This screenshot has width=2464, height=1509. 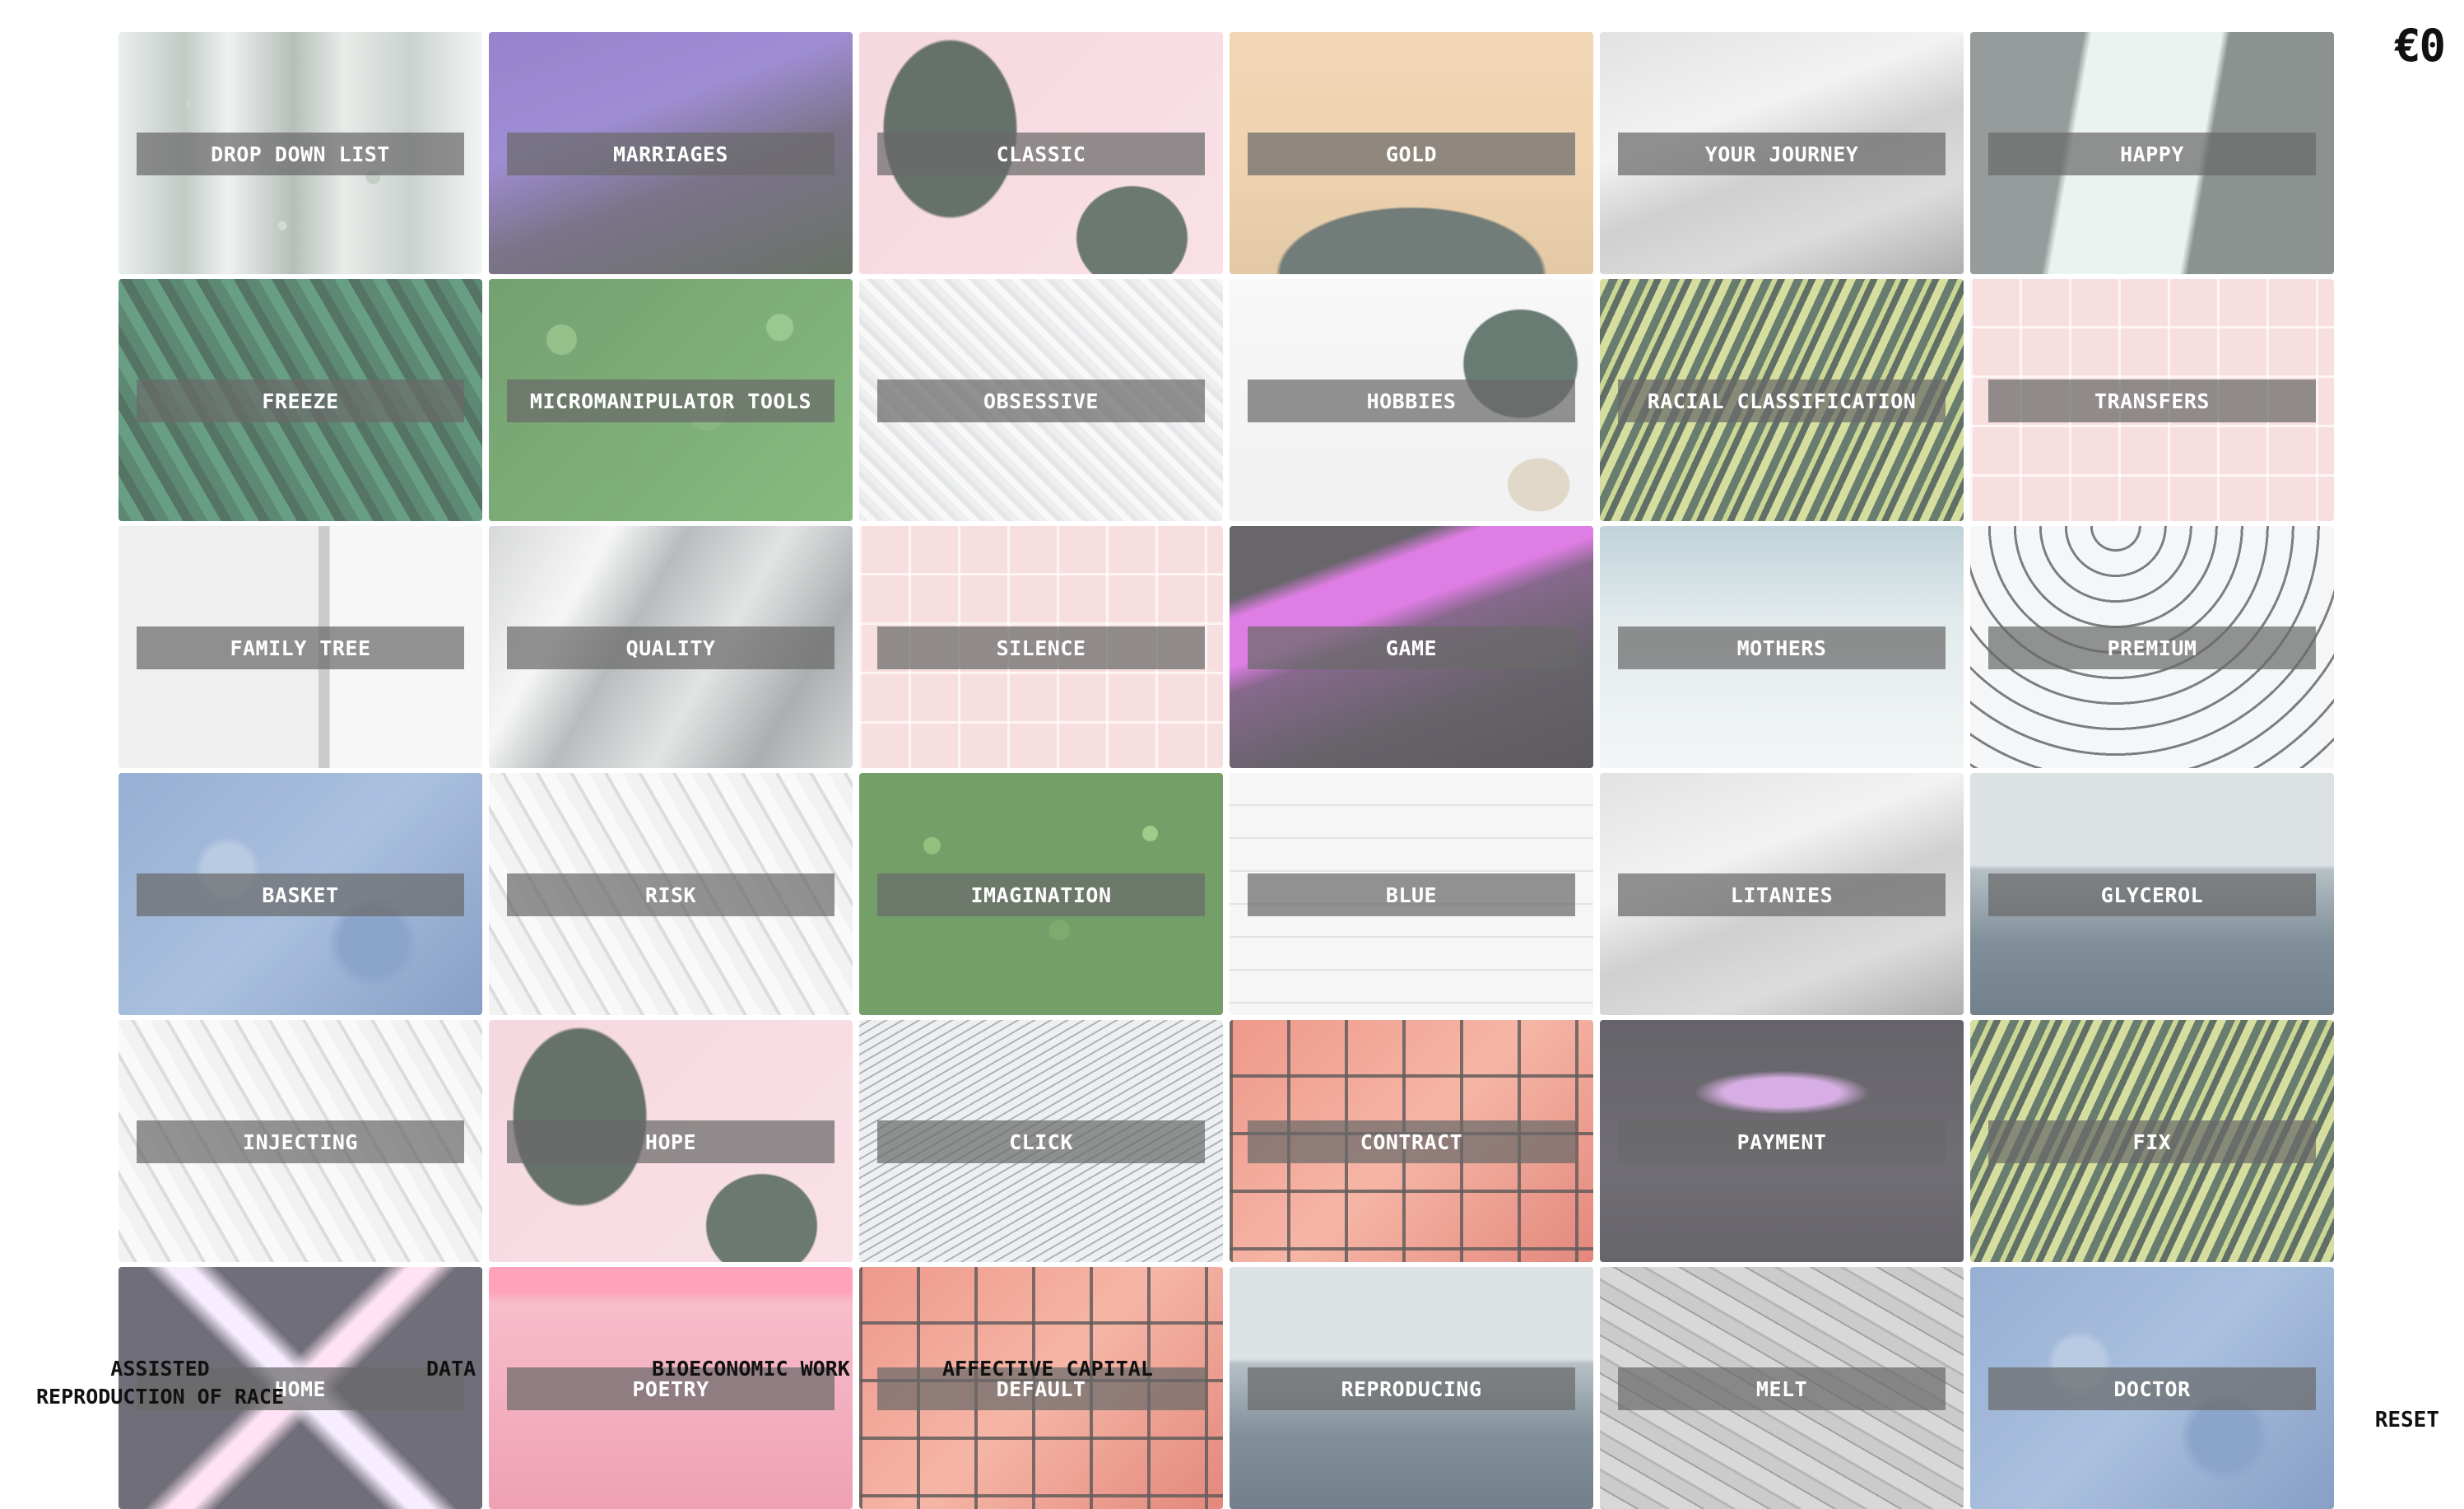 I want to click on tile-happy: HAPPY, so click(x=2152, y=153).